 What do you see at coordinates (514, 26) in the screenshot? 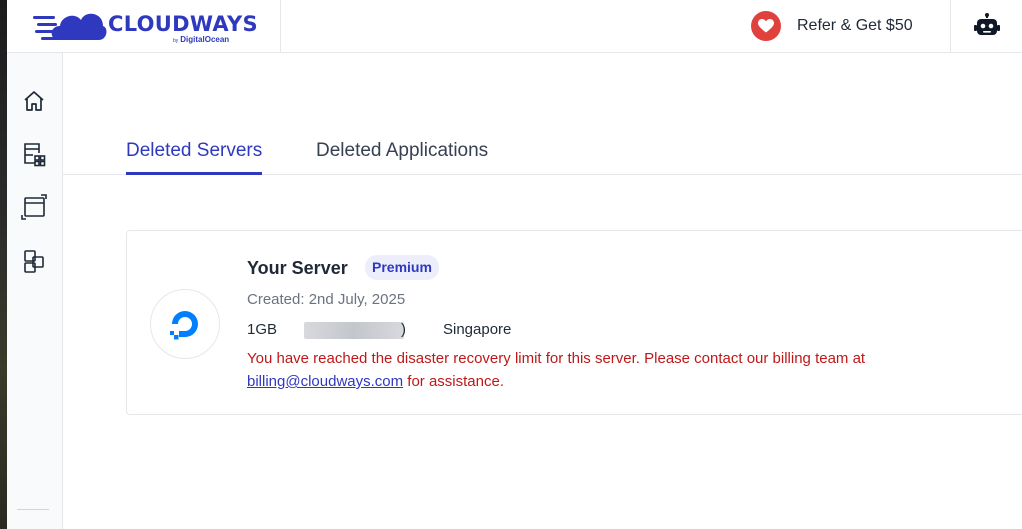
I see `top-header: CLOUDWAYS by DigitalOcean Refer & Get $50` at bounding box center [514, 26].